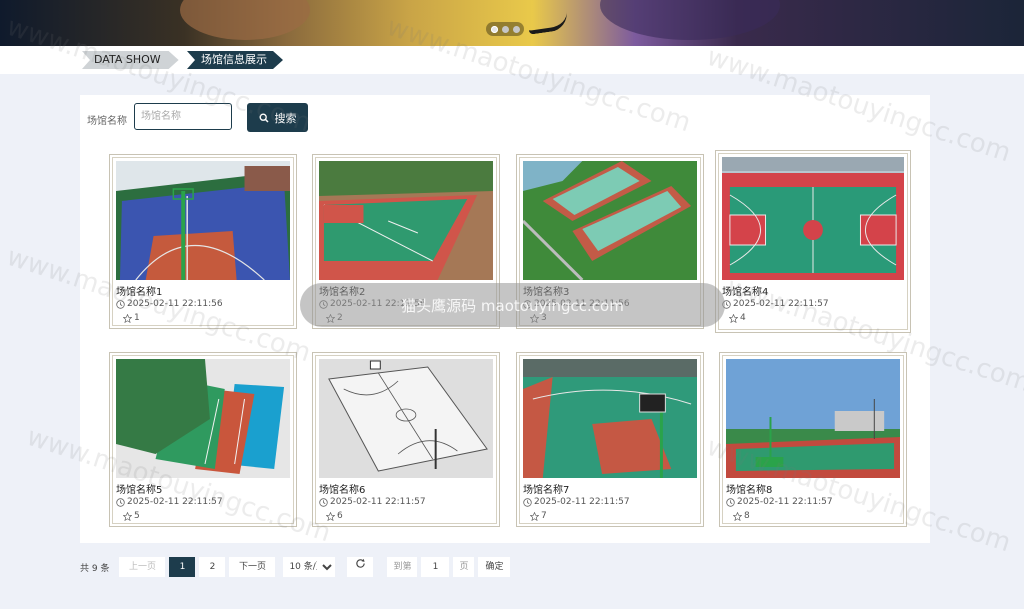 The image size is (1024, 609). I want to click on venue-name: 场馆名称3, so click(546, 292).